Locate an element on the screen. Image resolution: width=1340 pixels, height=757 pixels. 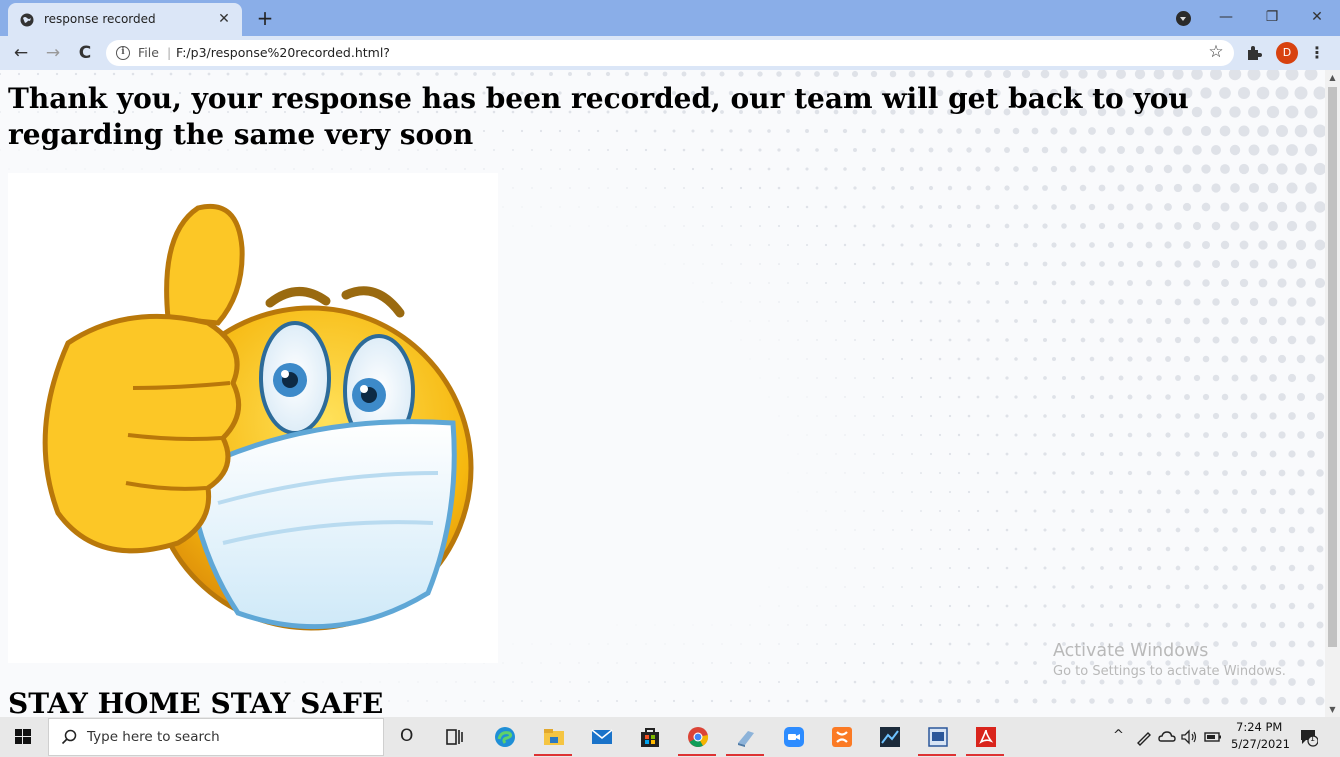
taskbar-search-input: Type here to search is located at coordinates (216, 737).